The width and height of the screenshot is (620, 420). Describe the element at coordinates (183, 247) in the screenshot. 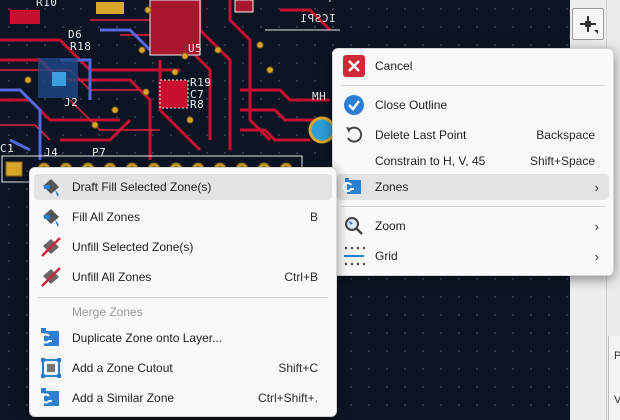

I see `menu-item-unfill-selected: Unfill Selected Zone(s)` at that location.